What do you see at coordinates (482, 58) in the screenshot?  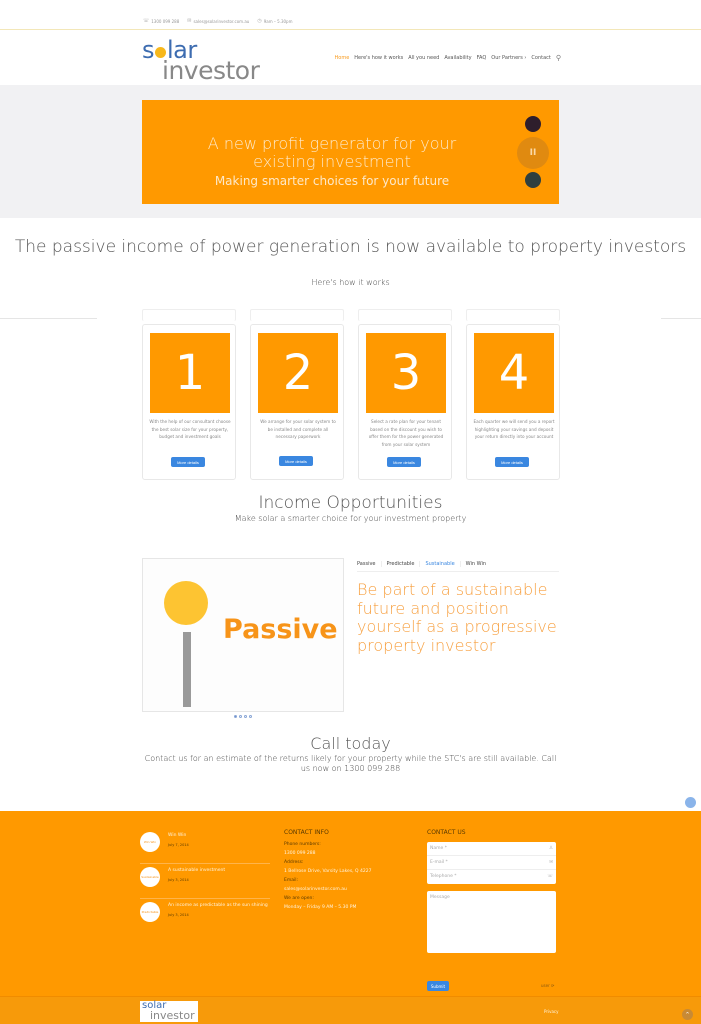 I see `nav-faq: FAQ` at bounding box center [482, 58].